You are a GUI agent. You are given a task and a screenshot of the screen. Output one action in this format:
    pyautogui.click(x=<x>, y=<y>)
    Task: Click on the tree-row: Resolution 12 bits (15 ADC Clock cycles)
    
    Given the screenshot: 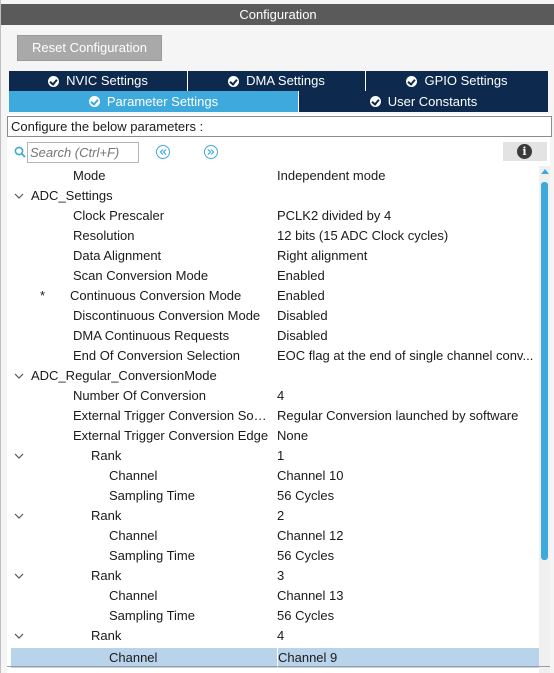 What is the action you would take?
    pyautogui.click(x=273, y=236)
    